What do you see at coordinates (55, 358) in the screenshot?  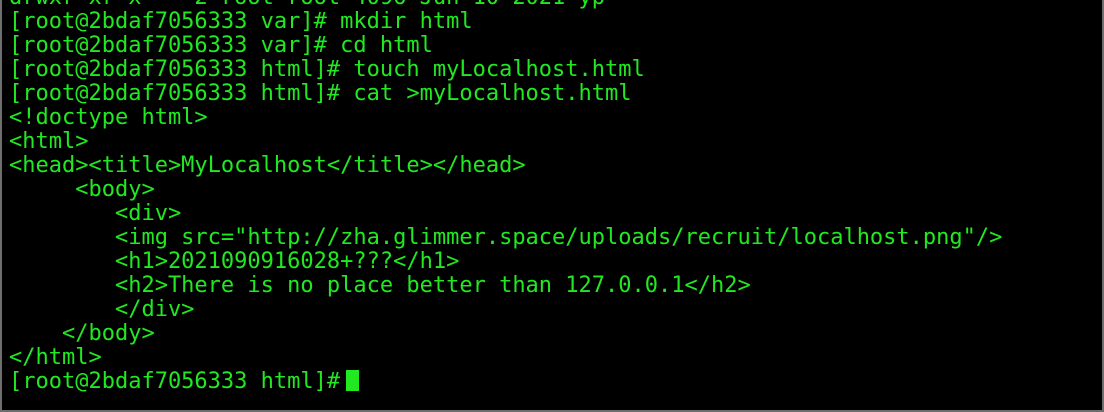 I see `output-line: </html>` at bounding box center [55, 358].